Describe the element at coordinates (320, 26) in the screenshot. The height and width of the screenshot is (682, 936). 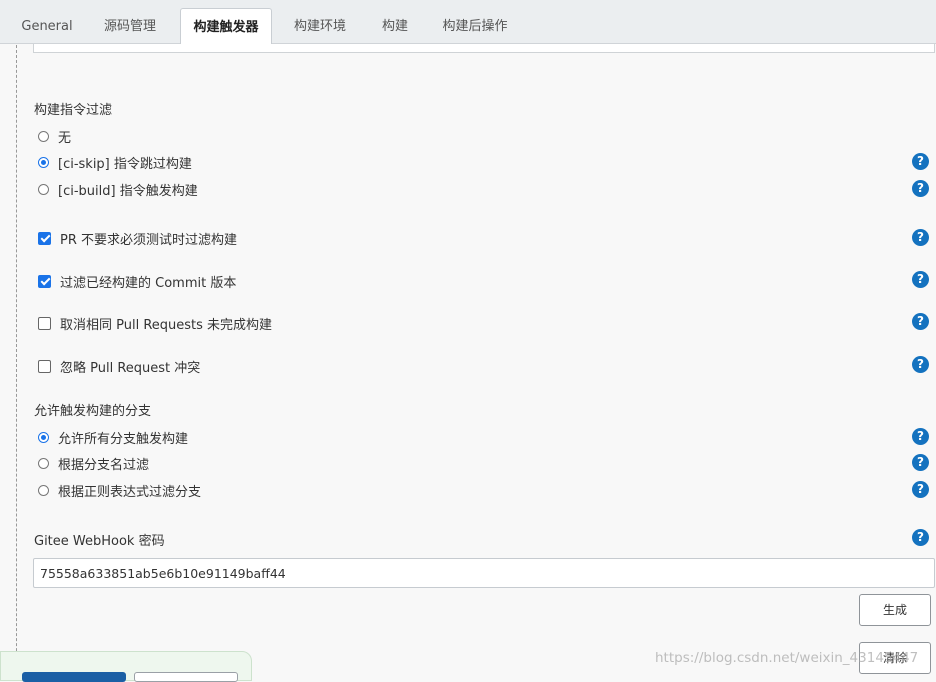
I see `tab-build-environment: 构建环境` at that location.